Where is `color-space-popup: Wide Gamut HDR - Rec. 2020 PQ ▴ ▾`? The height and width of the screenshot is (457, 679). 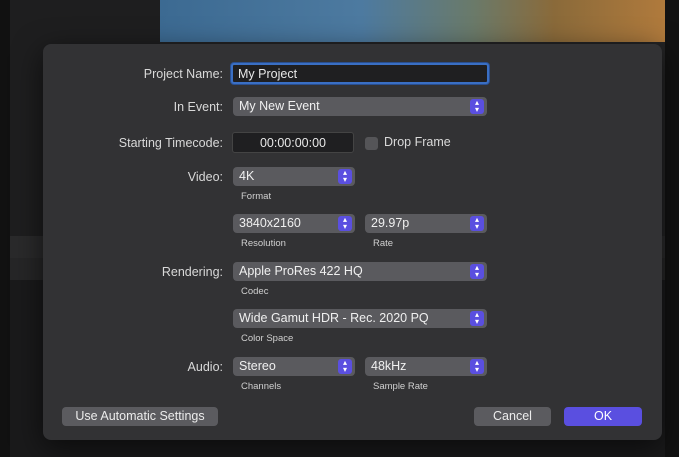
color-space-popup: Wide Gamut HDR - Rec. 2020 PQ ▴ ▾ is located at coordinates (360, 318).